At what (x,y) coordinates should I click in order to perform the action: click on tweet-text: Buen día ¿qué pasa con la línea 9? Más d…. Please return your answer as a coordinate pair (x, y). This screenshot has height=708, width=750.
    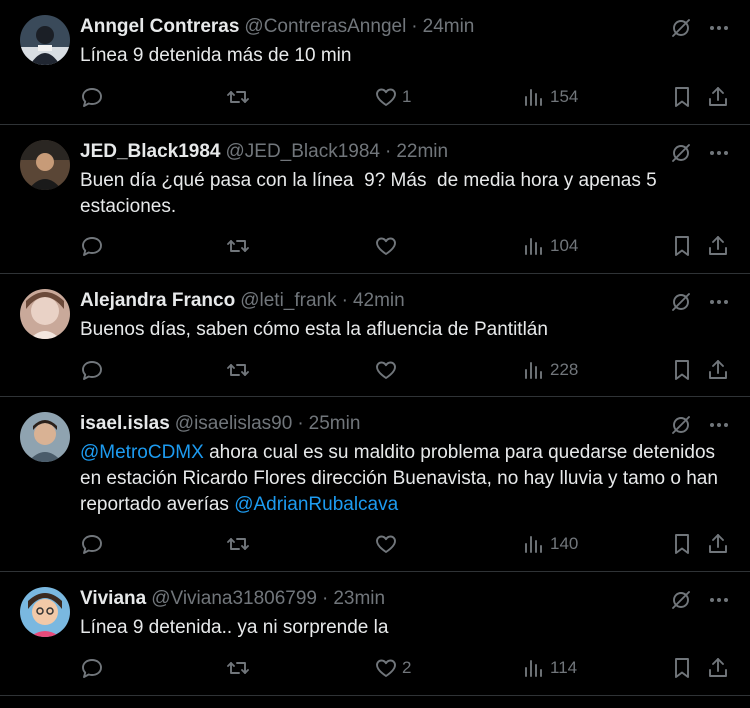
    Looking at the image, I should click on (371, 193).